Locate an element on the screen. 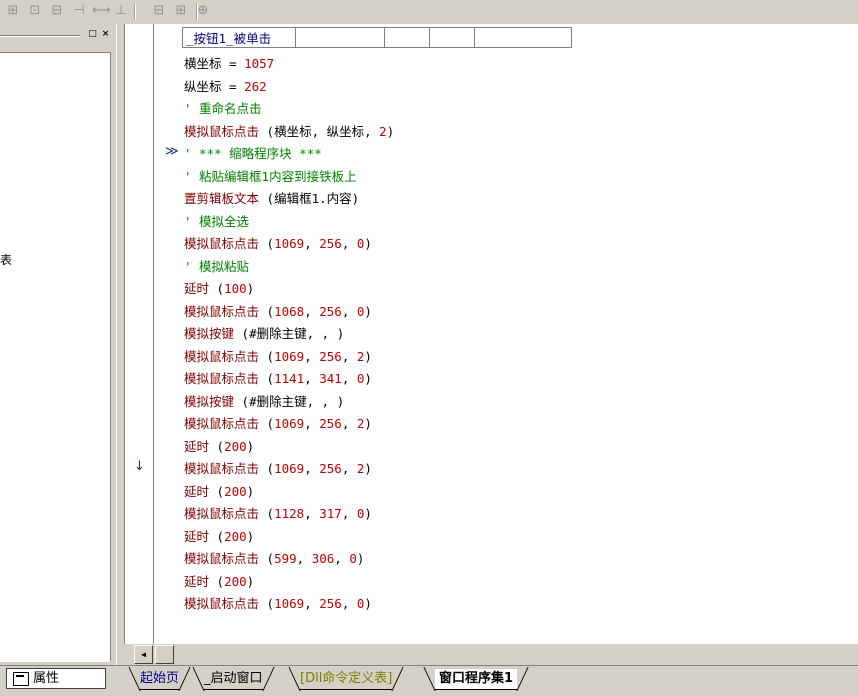 The height and width of the screenshot is (696, 858). left-panel-content: 表 is located at coordinates (55, 357).